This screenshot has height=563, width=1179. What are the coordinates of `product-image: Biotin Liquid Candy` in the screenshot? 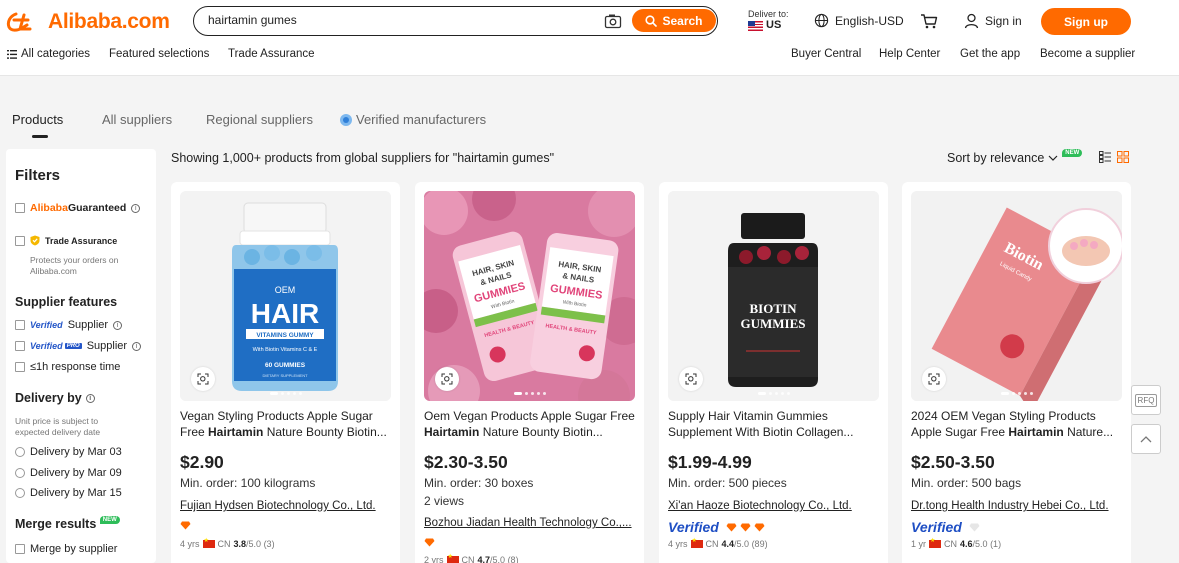 It's located at (1016, 296).